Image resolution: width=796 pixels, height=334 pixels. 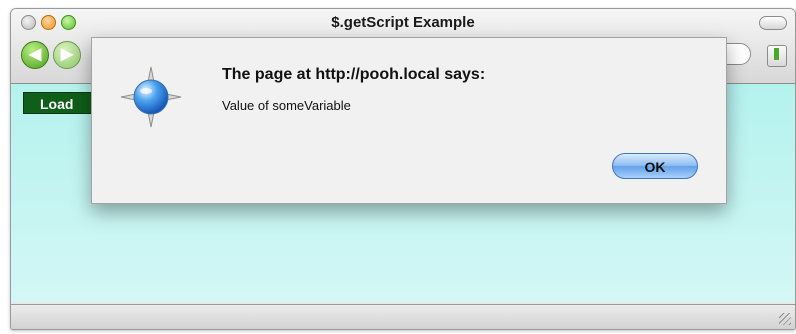 I want to click on bookmark-icon, so click(x=777, y=56).